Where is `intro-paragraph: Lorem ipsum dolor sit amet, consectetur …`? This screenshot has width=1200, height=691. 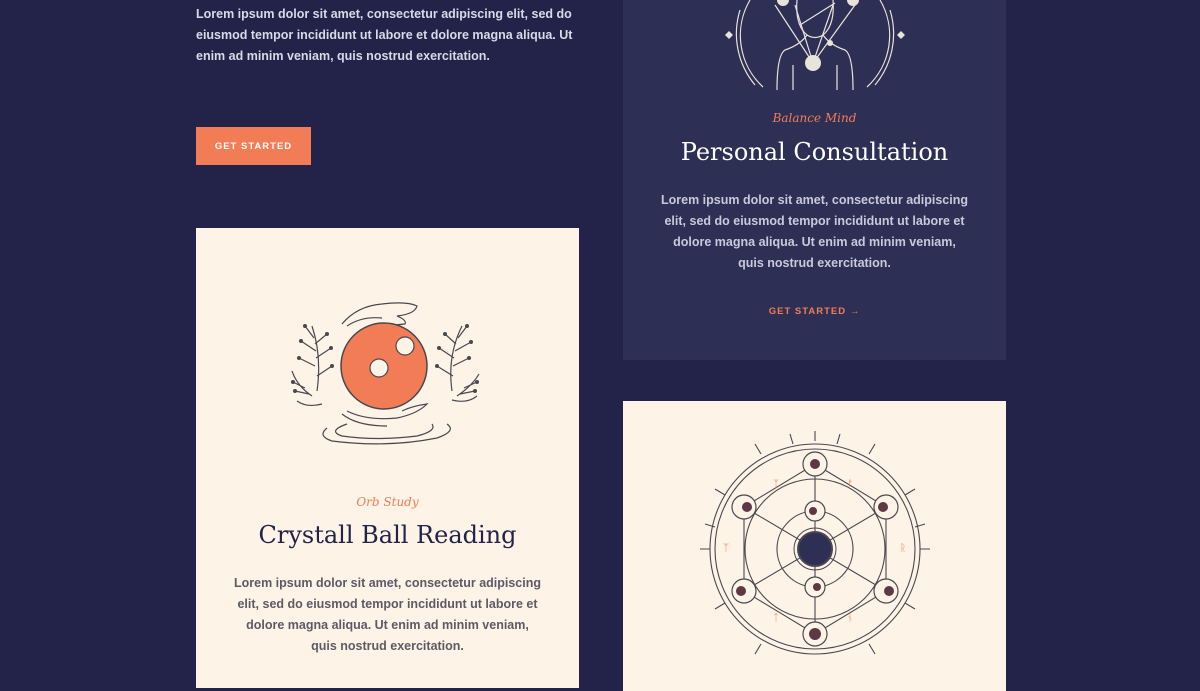
intro-paragraph: Lorem ipsum dolor sit amet, consectetur … is located at coordinates (384, 35).